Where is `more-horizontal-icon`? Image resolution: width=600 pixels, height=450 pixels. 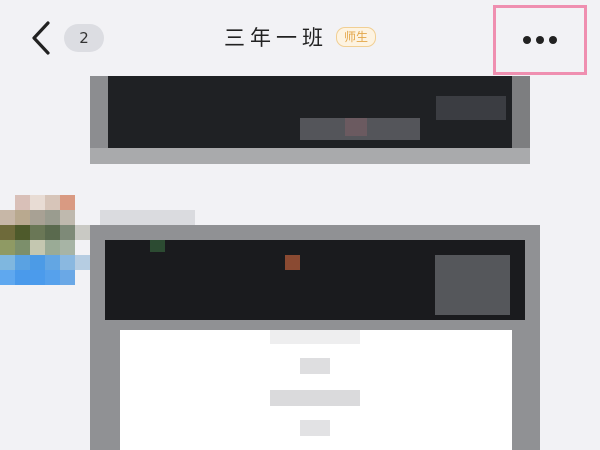
more-horizontal-icon is located at coordinates (527, 40).